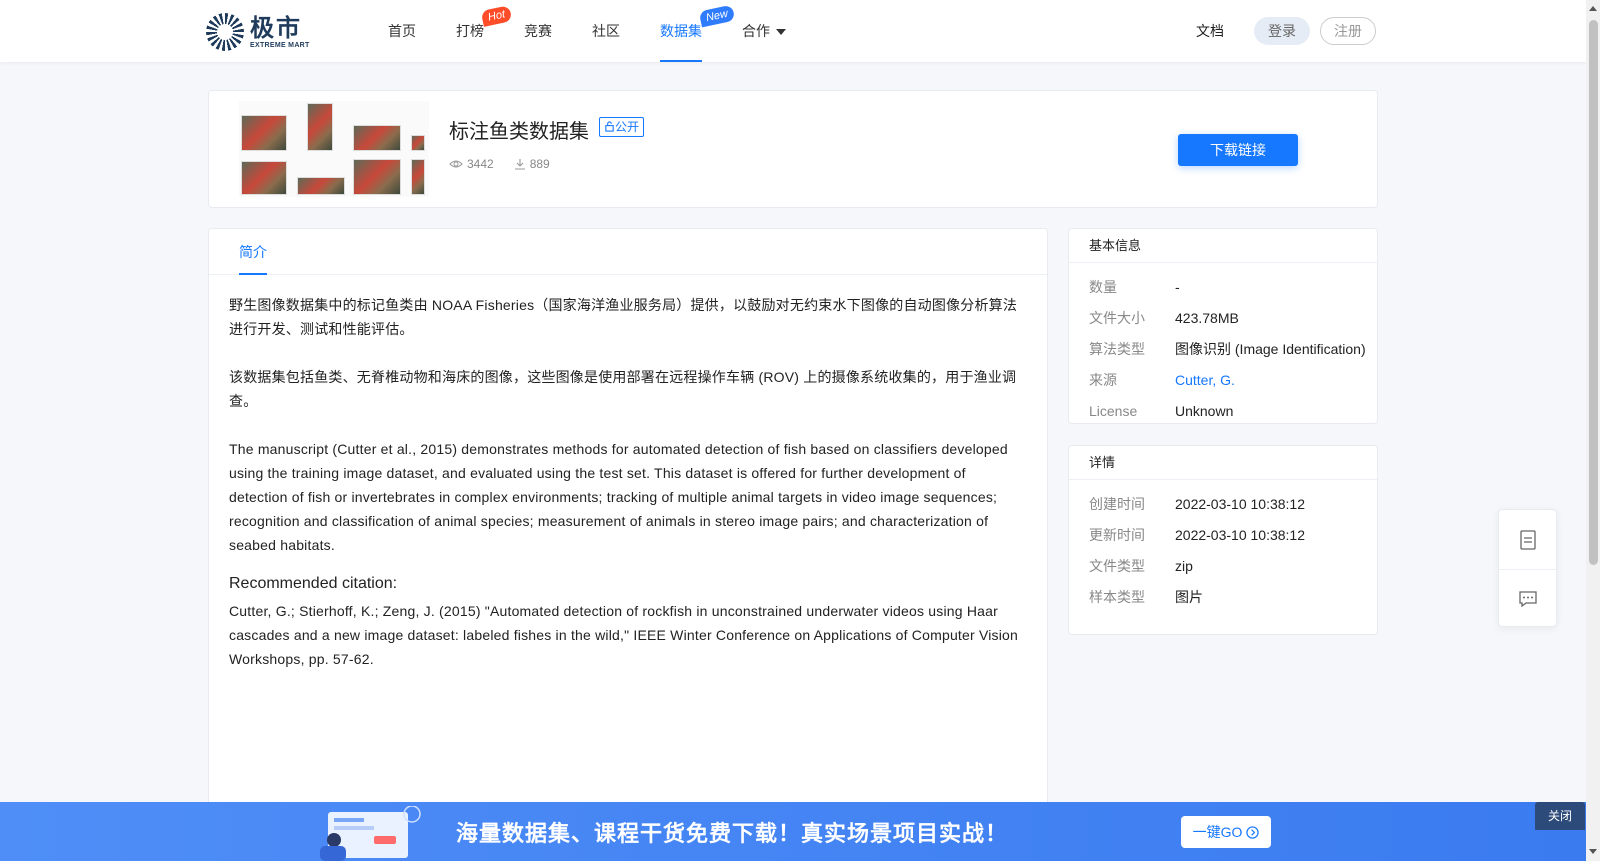 This screenshot has height=861, width=1600. I want to click on nav-datasets: 数据集 New, so click(698, 31).